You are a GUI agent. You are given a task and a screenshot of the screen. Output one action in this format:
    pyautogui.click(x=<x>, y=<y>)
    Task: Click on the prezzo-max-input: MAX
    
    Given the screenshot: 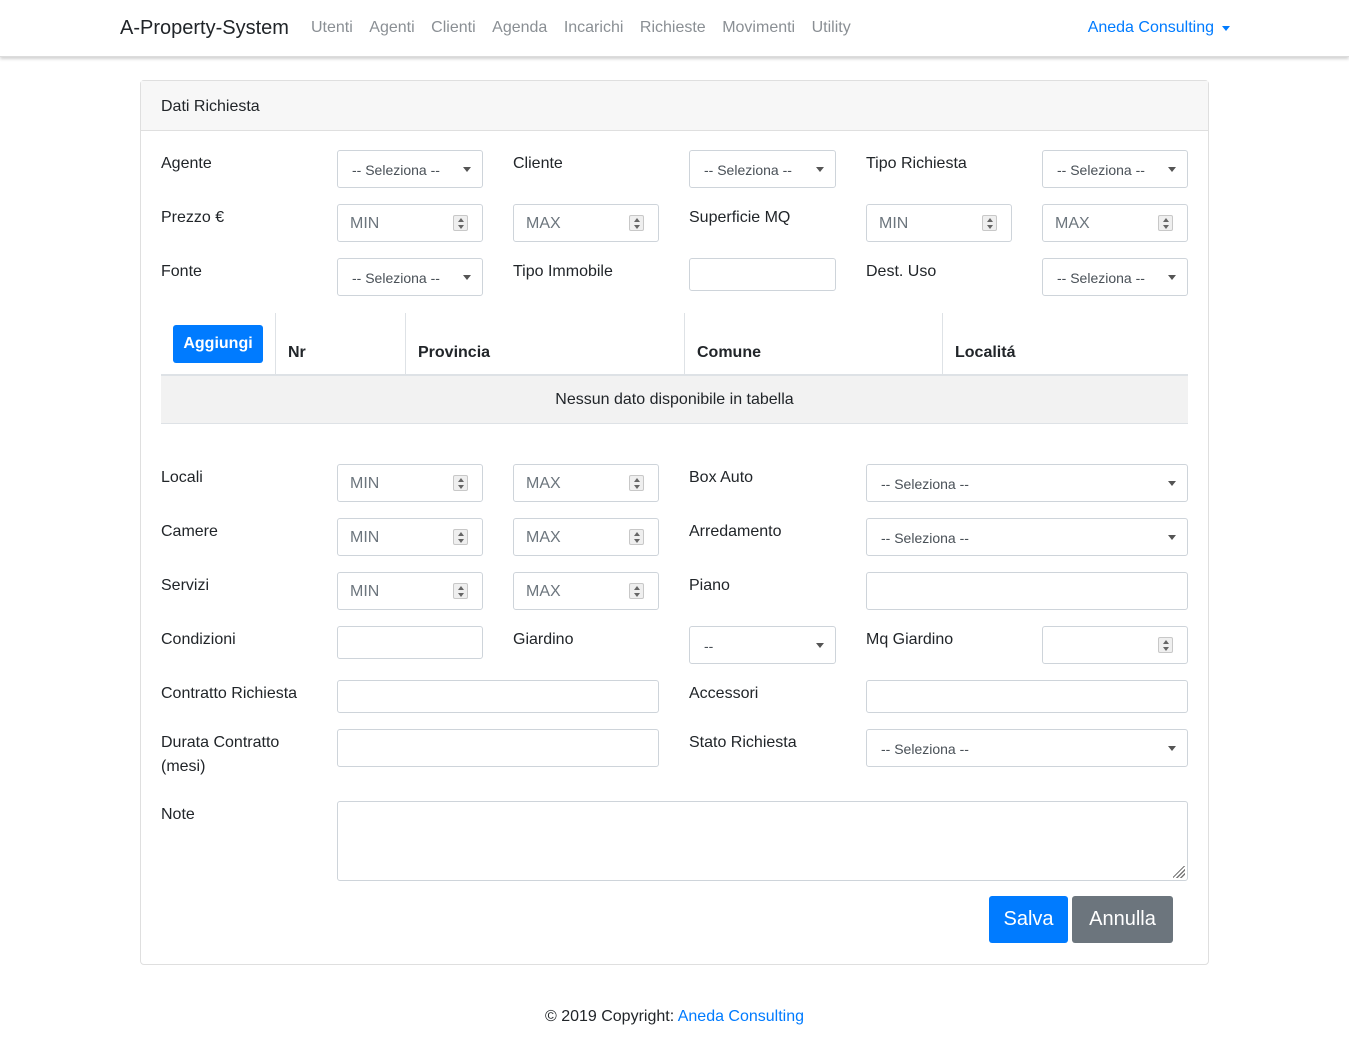 What is the action you would take?
    pyautogui.click(x=586, y=223)
    